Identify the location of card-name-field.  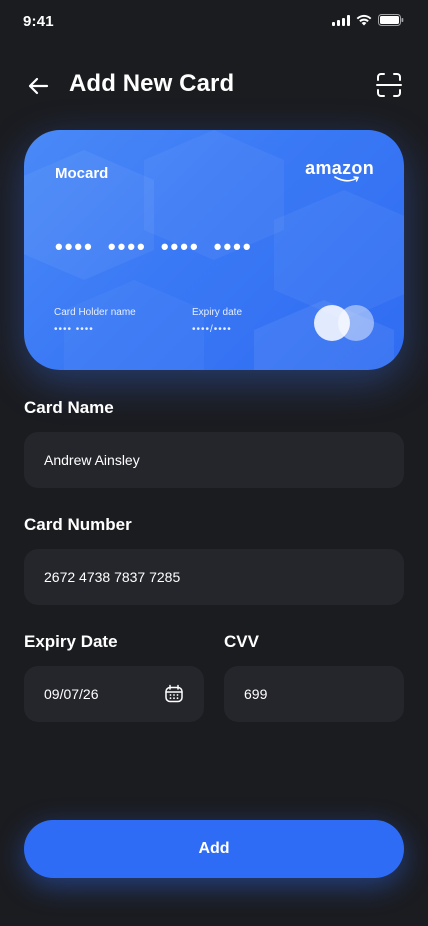
(214, 460).